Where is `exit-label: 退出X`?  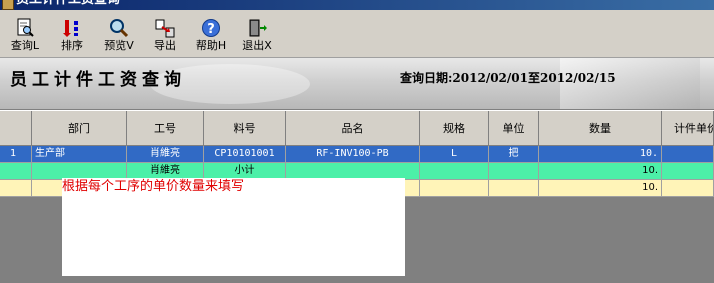 exit-label: 退出X is located at coordinates (257, 45).